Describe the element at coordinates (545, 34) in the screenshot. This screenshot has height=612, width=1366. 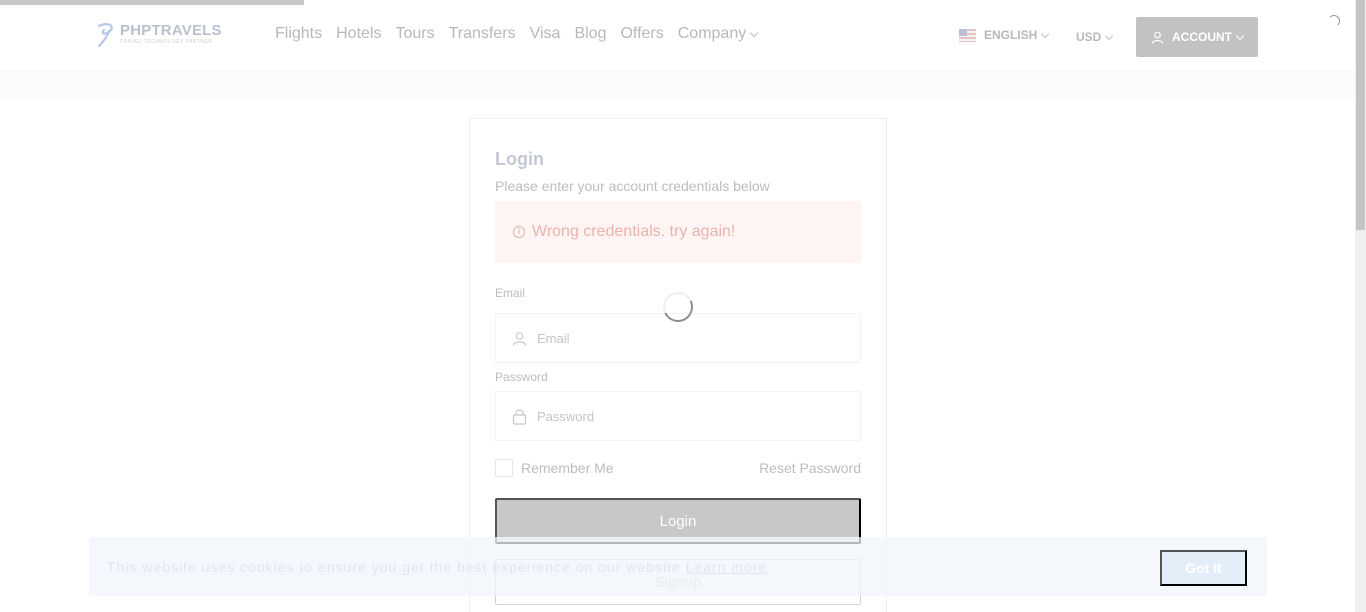
I see `nav-visa: Visa` at that location.